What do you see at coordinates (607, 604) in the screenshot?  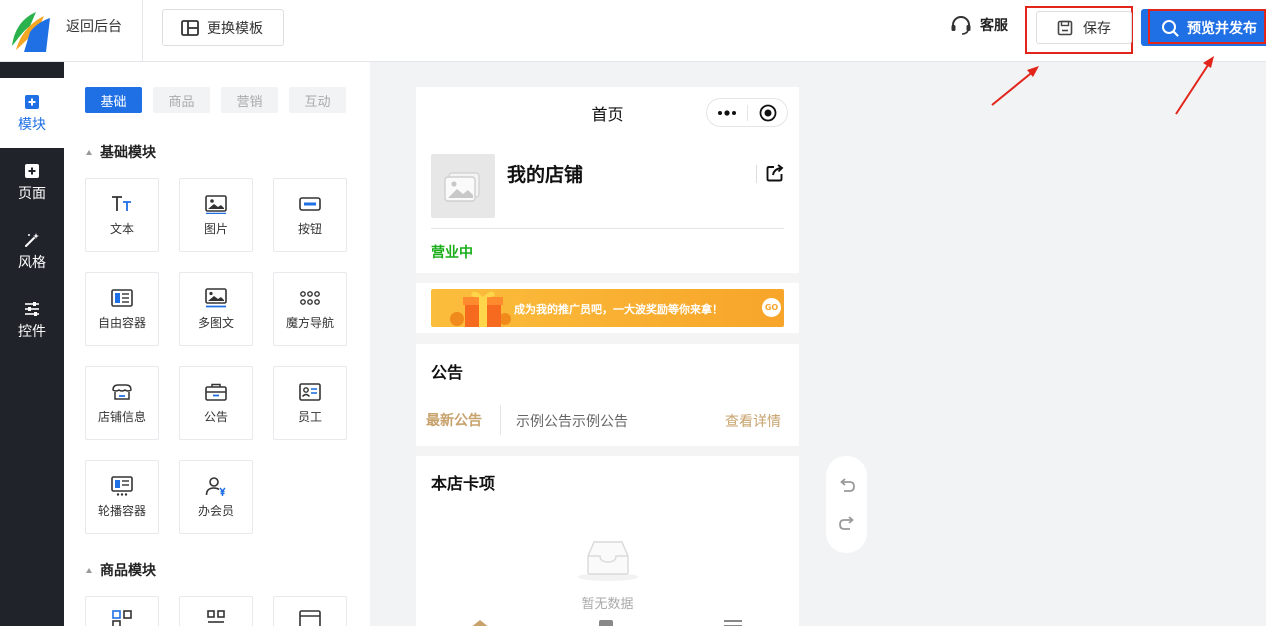 I see `empty-state-text: 暂无数据` at bounding box center [607, 604].